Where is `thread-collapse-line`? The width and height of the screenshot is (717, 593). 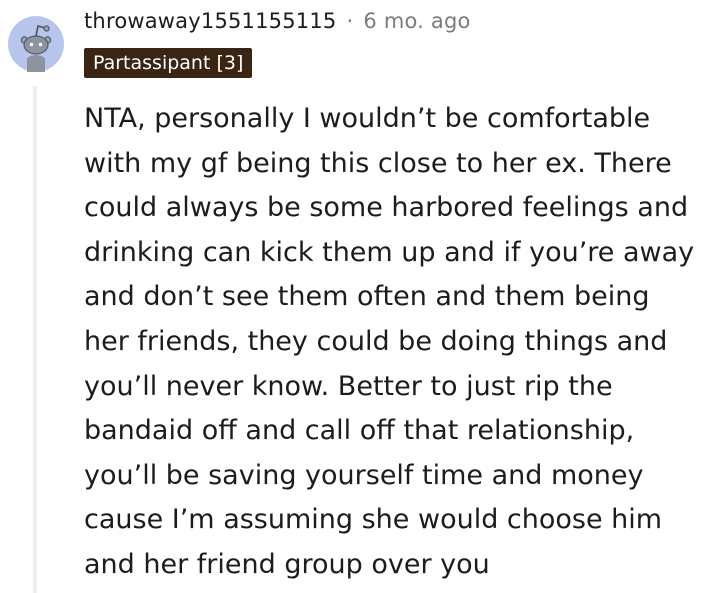
thread-collapse-line is located at coordinates (35, 339).